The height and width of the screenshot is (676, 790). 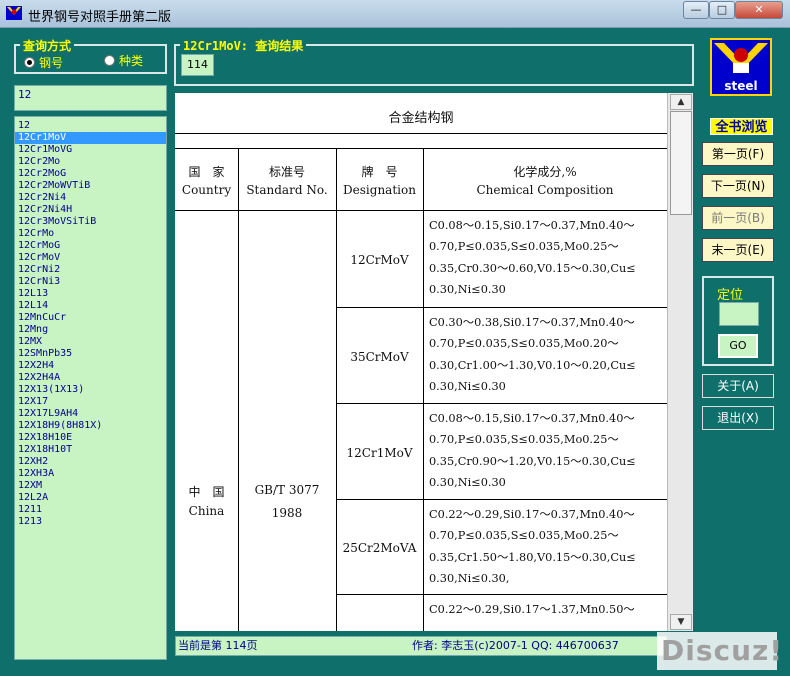 I want to click on list-item: 12MX, so click(x=90, y=342).